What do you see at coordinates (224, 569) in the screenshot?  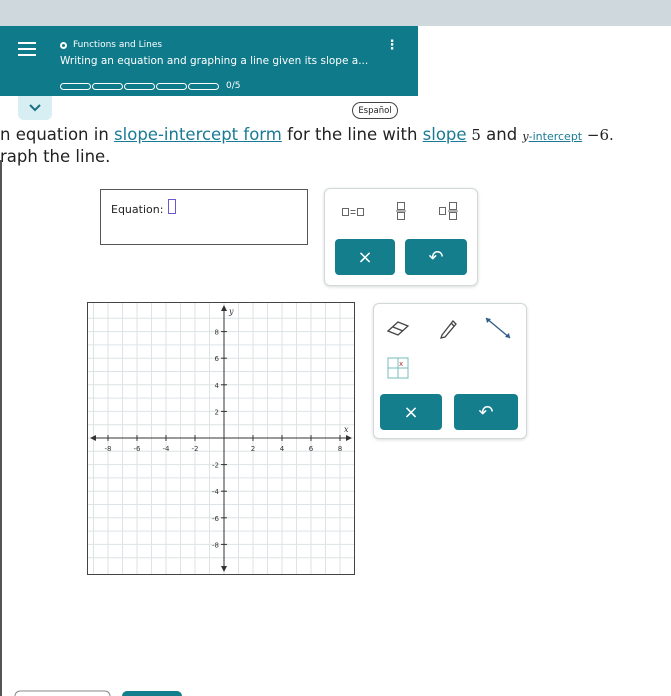 I see `y-axis-arrow-down` at bounding box center [224, 569].